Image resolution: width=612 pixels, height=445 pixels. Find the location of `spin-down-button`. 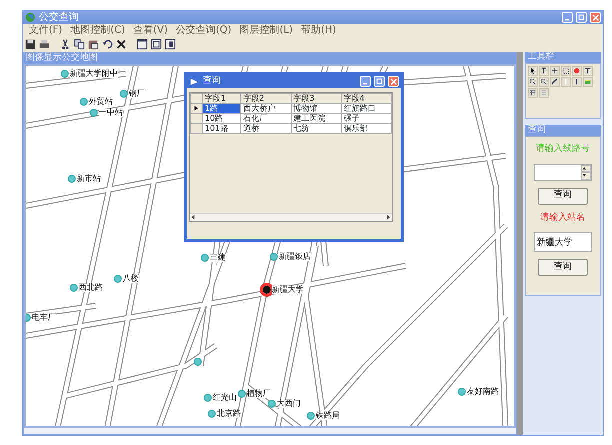

spin-down-button is located at coordinates (586, 176).